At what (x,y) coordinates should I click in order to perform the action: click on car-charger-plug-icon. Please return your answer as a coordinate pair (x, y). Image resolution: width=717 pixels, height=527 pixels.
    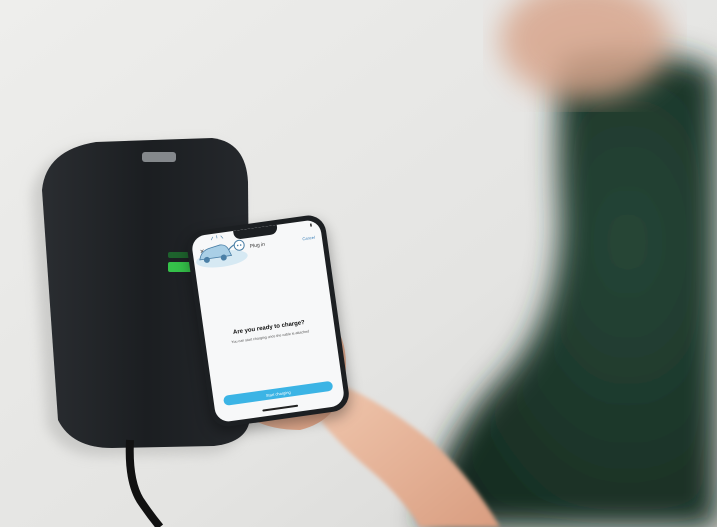
    Looking at the image, I should click on (222, 251).